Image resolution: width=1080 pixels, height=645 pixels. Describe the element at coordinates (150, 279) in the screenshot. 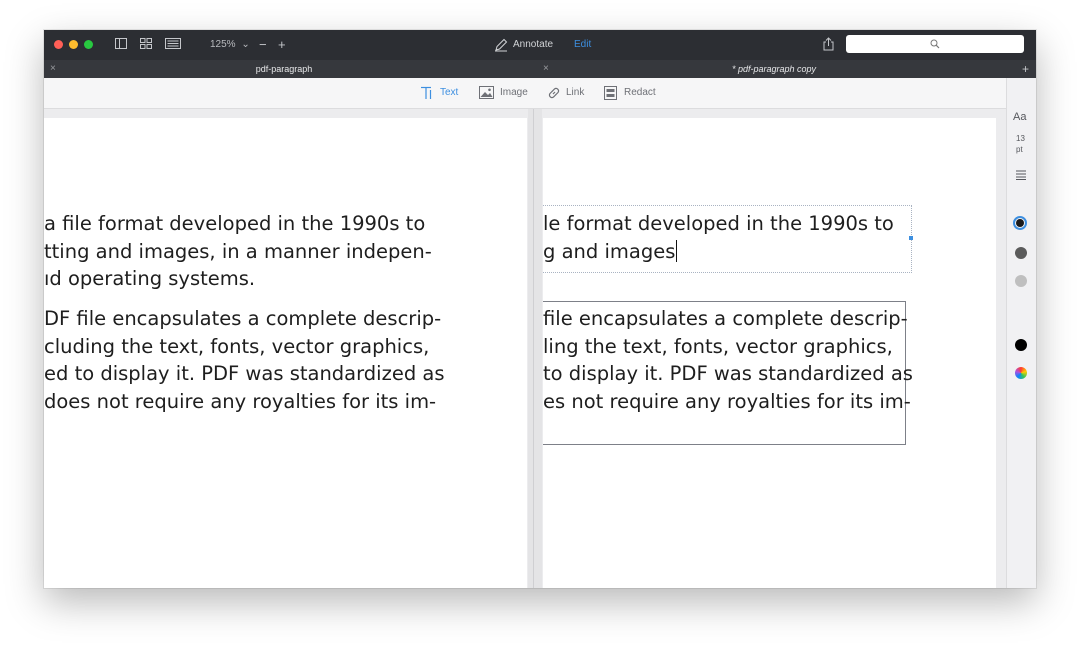

I see `text-line: ıd operating systems.` at that location.